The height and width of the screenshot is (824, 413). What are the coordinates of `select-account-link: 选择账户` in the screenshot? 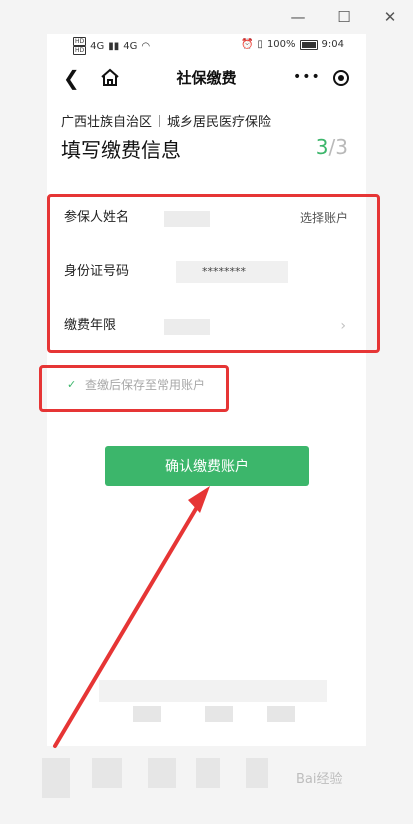 It's located at (324, 218).